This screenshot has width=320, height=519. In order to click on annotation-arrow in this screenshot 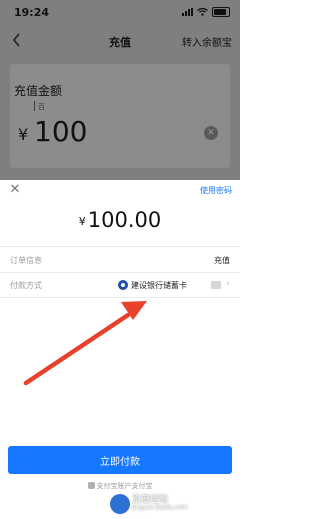, I will do `click(85, 343)`.